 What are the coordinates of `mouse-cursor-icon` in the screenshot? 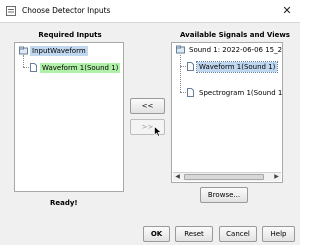 It's located at (158, 131).